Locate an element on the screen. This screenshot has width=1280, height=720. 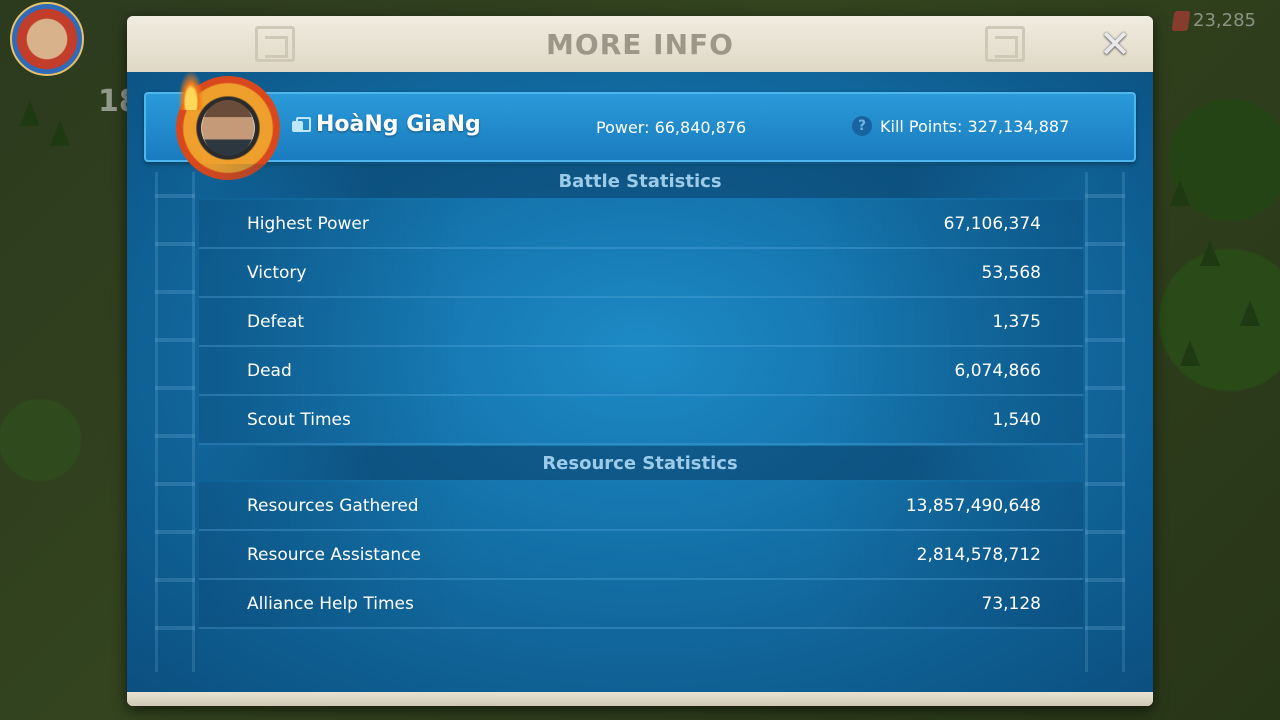
stat-value: 6,074,866 is located at coordinates (997, 370).